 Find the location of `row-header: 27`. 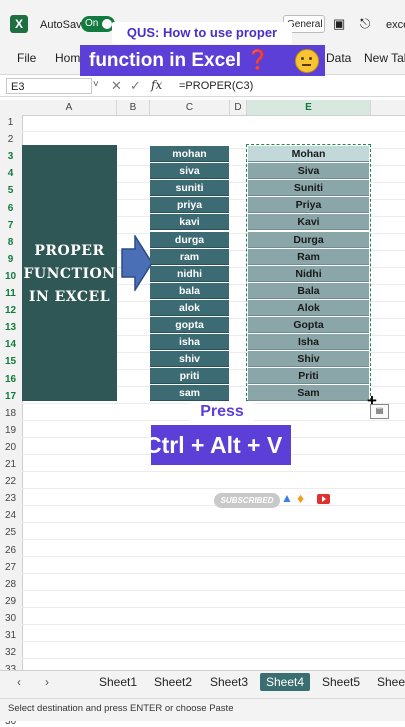

row-header: 27 is located at coordinates (10, 567).